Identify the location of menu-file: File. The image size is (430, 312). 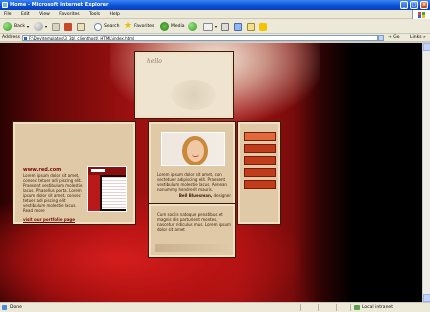
(8, 14).